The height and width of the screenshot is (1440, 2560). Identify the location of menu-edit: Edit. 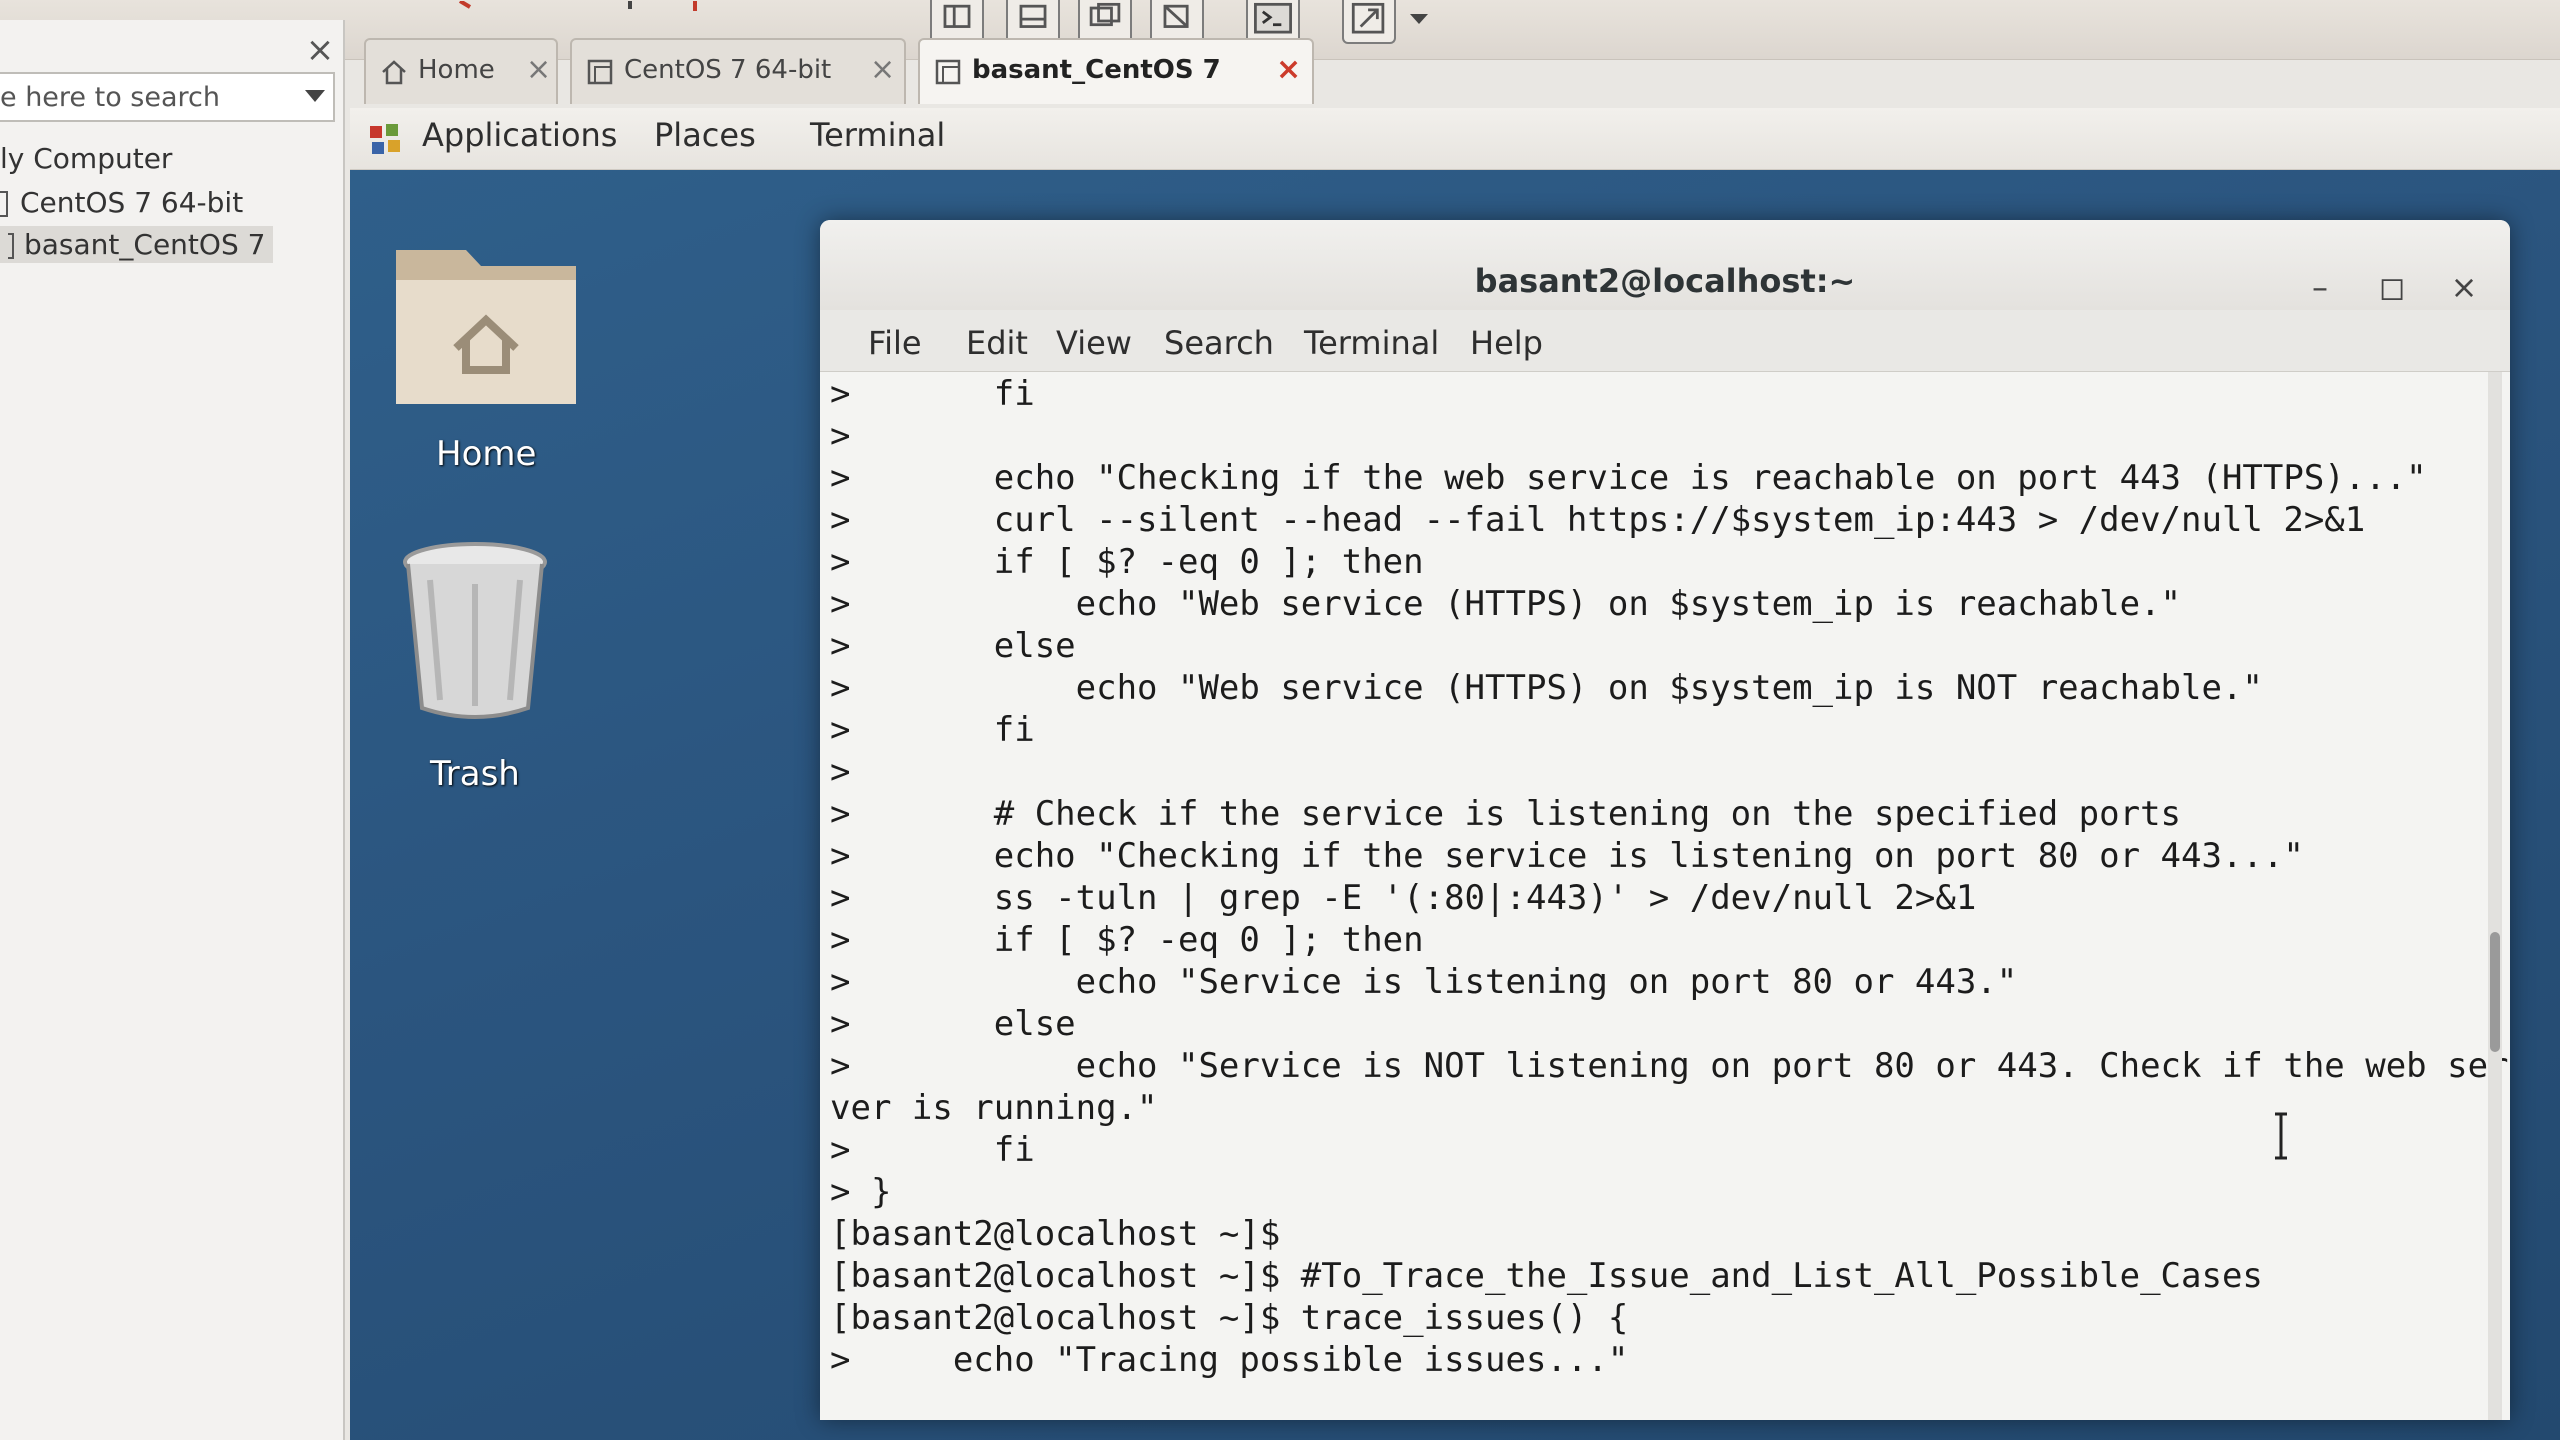
(997, 343).